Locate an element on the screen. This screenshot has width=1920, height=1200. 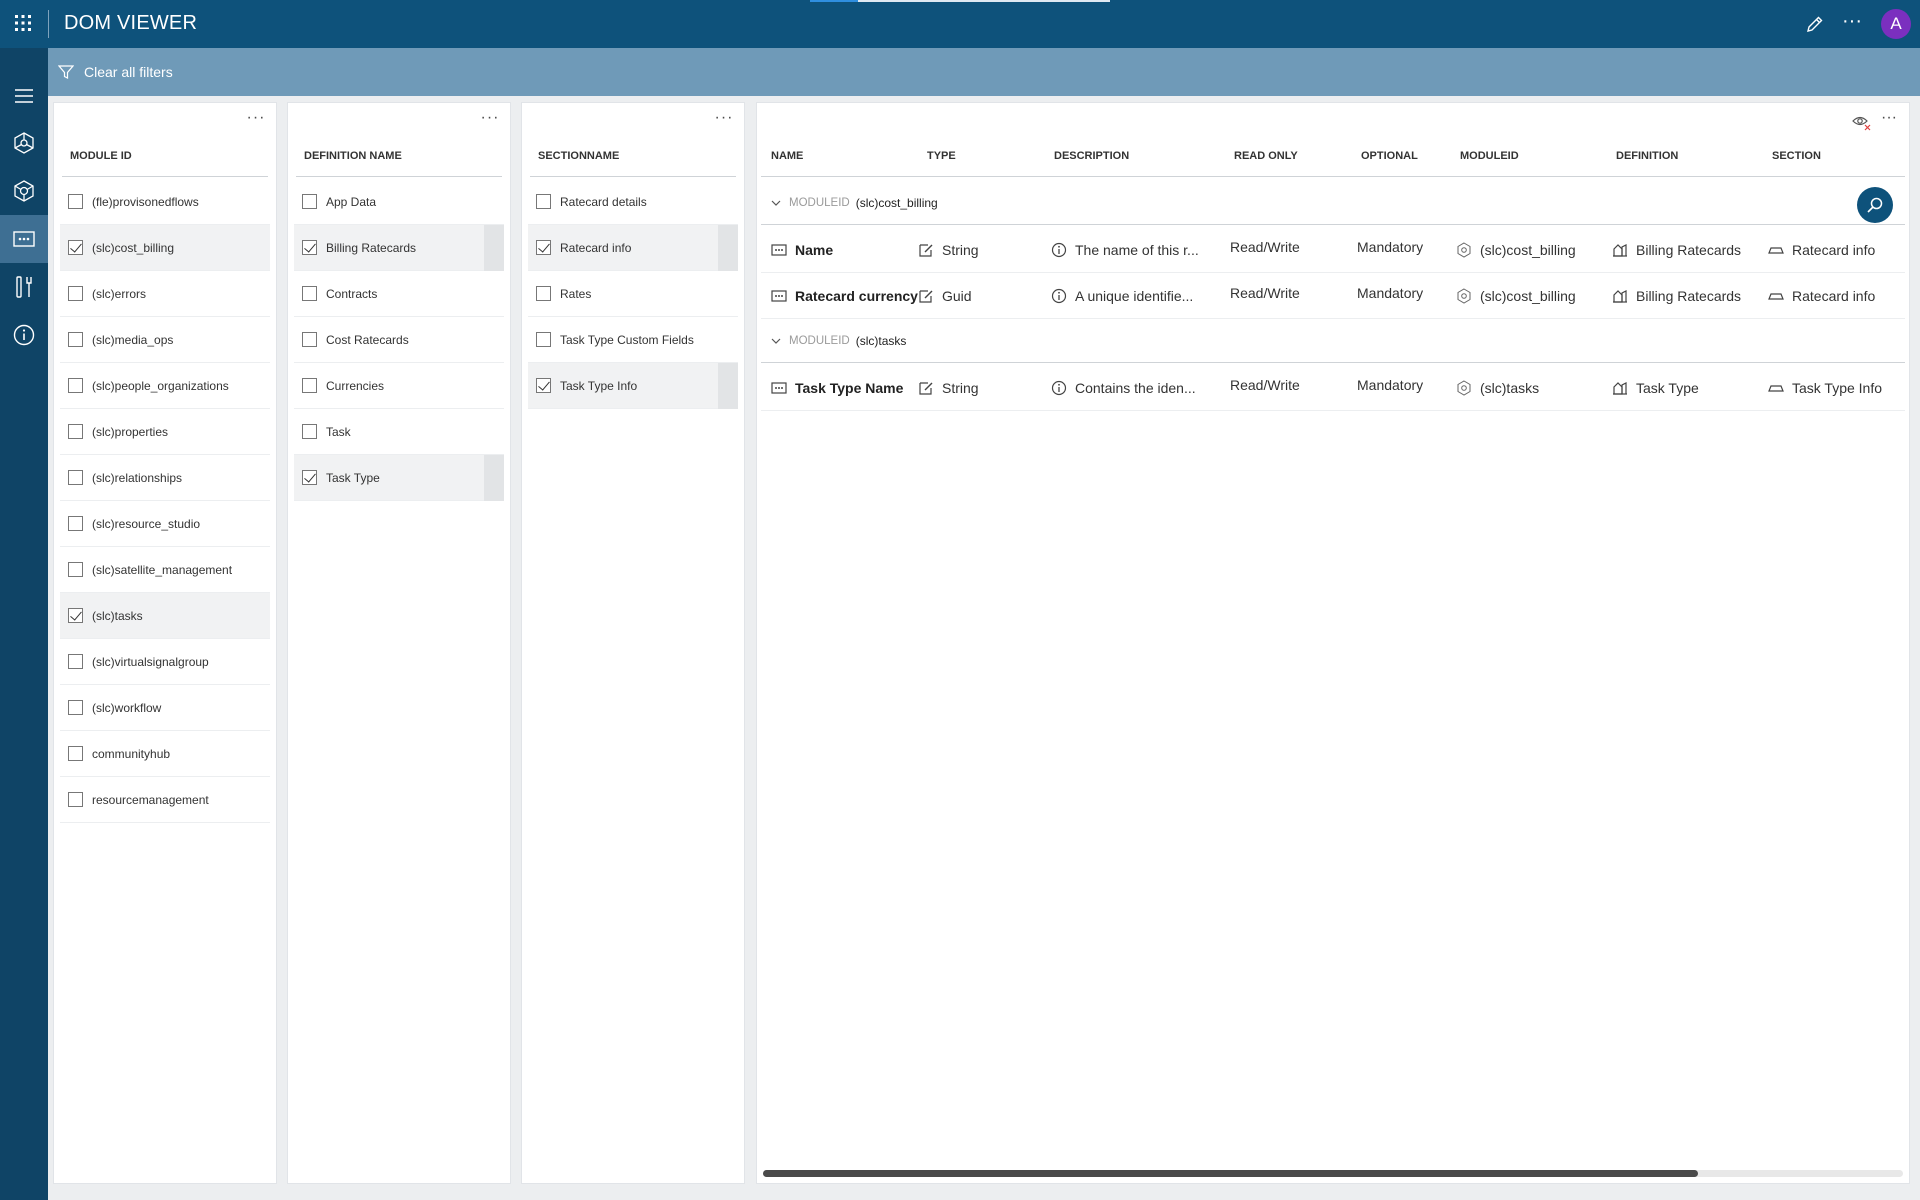
horizontal-scrollbar-thumb is located at coordinates (1230, 1173).